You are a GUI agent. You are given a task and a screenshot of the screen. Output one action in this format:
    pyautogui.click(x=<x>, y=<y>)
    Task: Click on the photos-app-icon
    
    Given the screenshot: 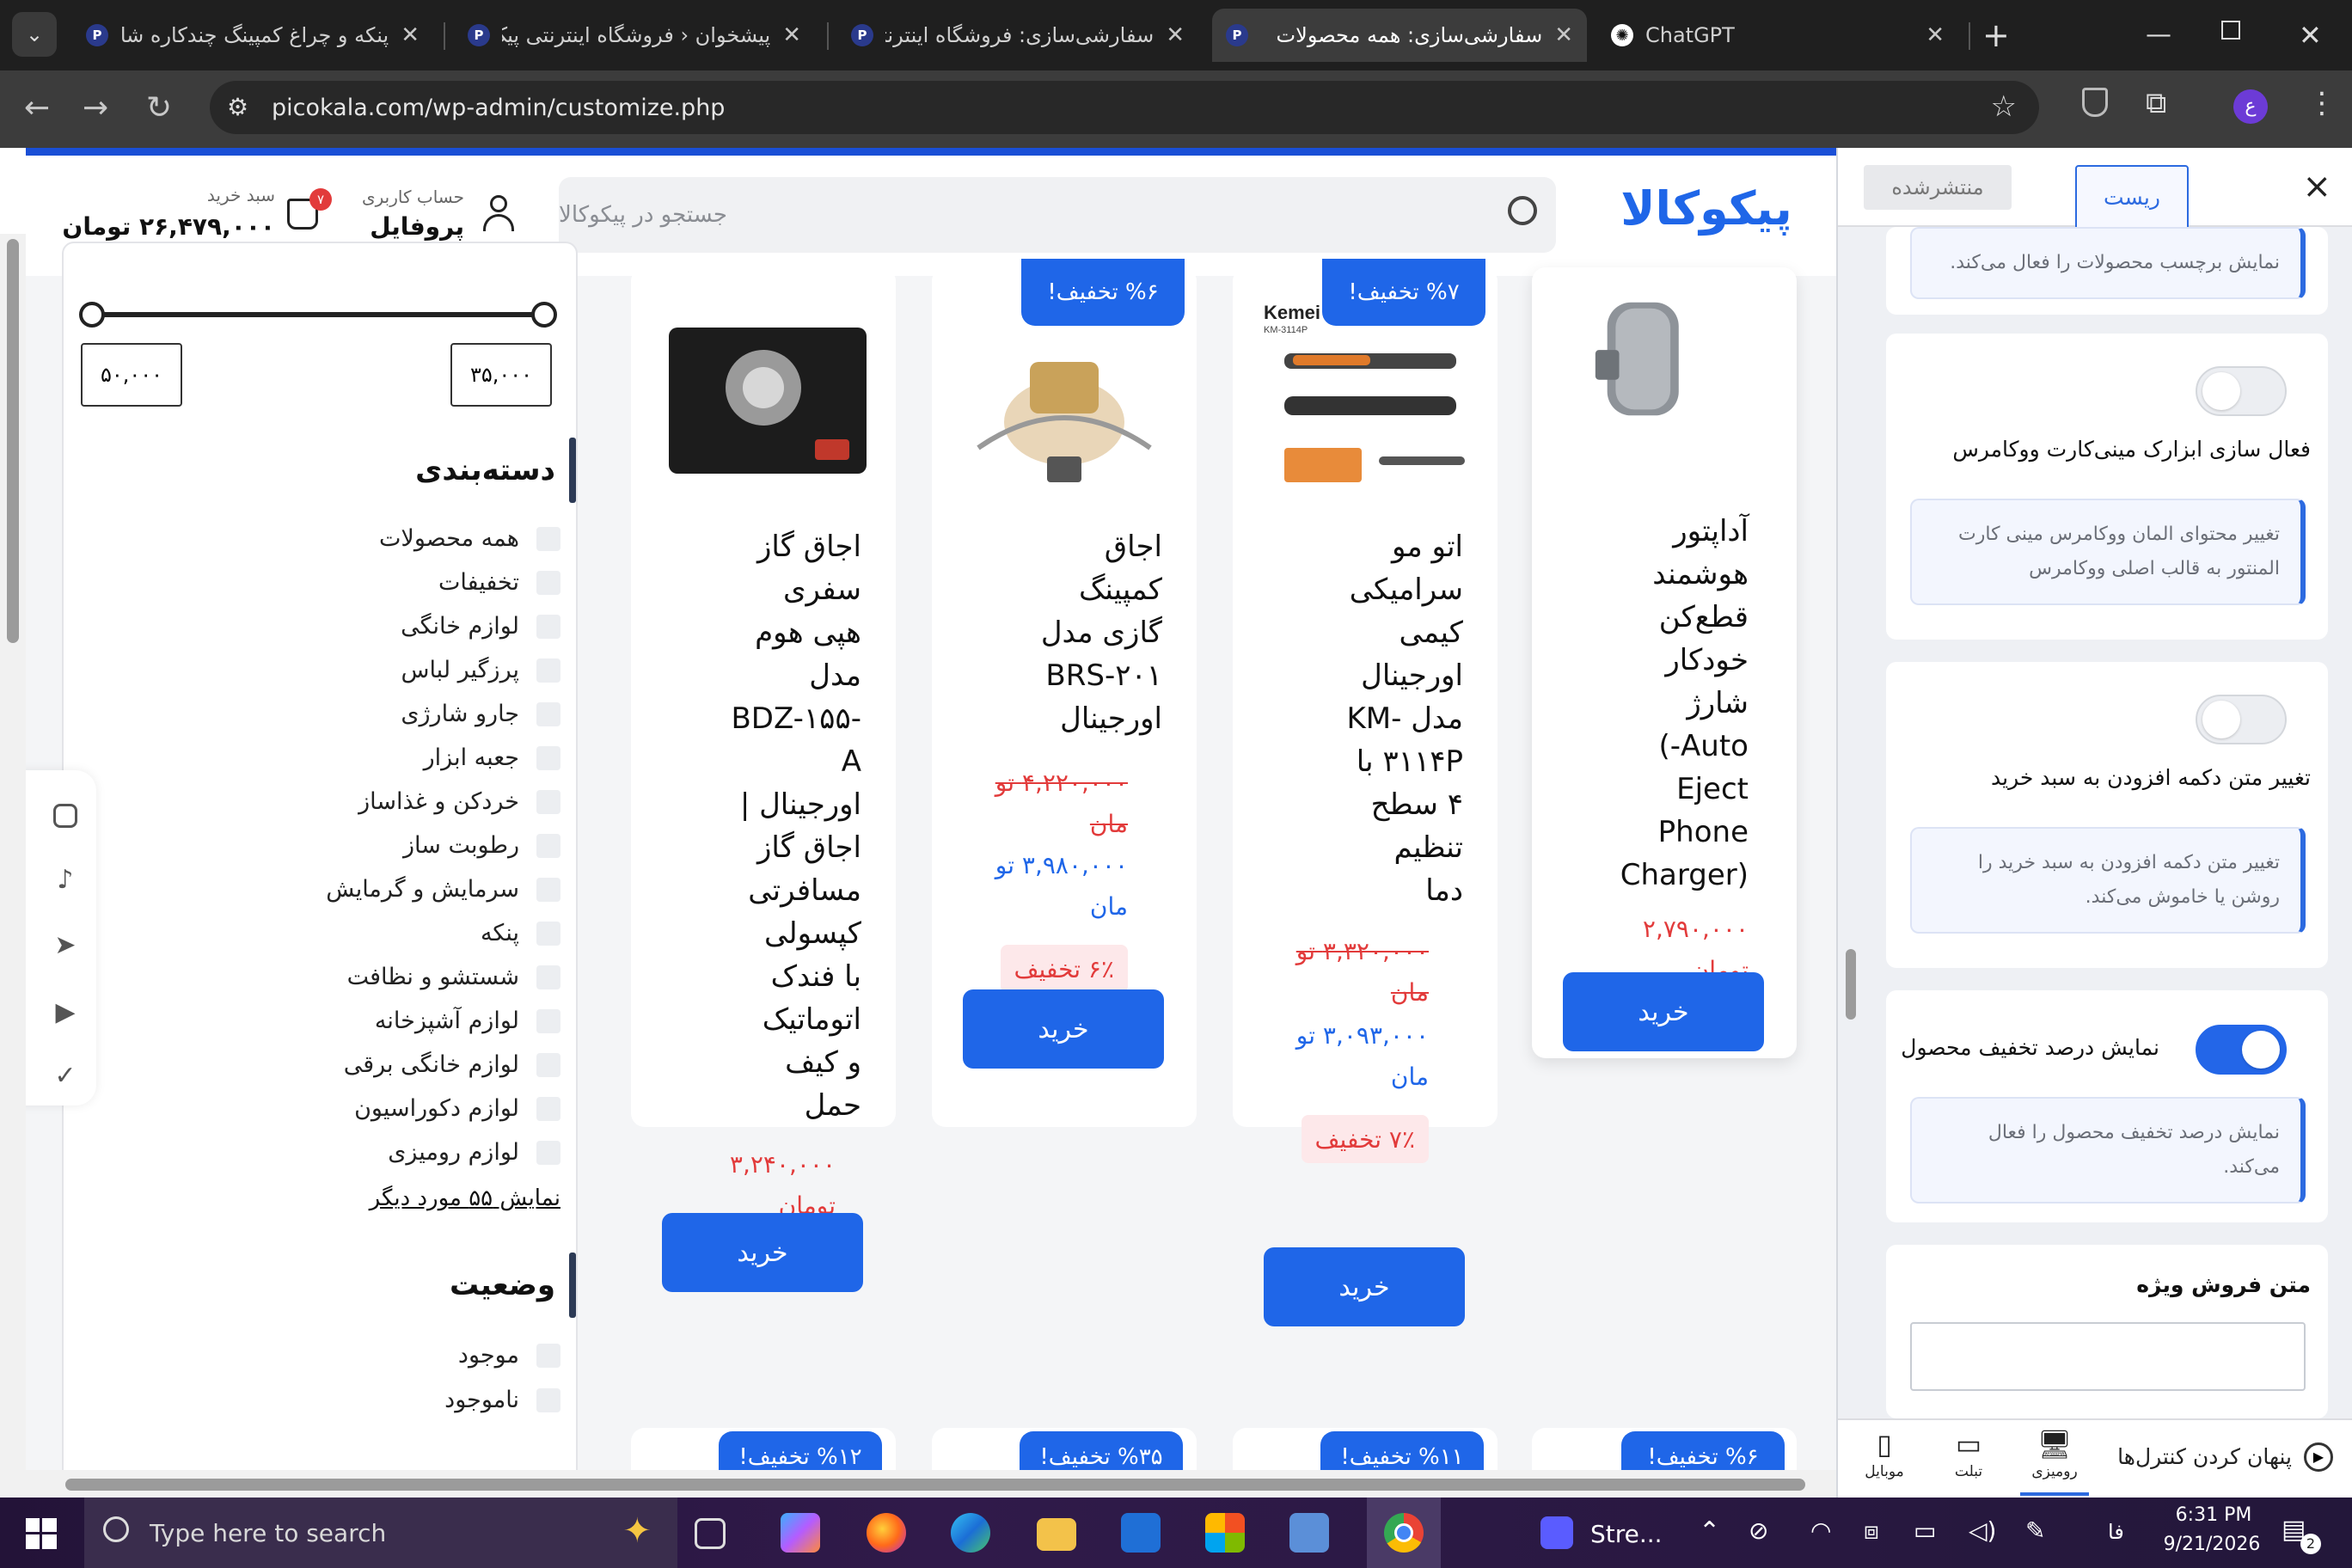 What is the action you would take?
    pyautogui.click(x=1309, y=1533)
    